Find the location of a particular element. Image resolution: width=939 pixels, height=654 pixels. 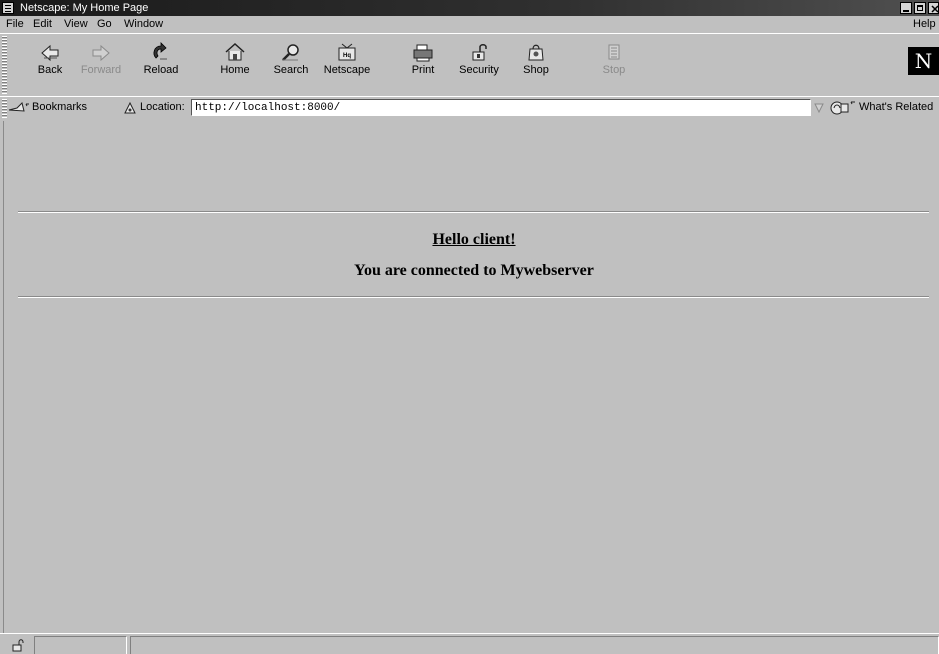

forward-button: Forward is located at coordinates (101, 66).